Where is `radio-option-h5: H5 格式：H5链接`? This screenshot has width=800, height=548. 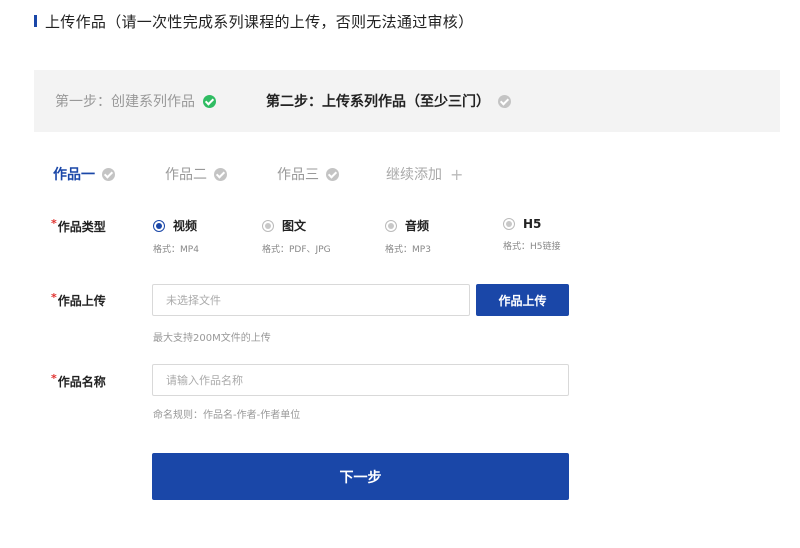
radio-option-h5: H5 格式：H5链接 is located at coordinates (532, 234).